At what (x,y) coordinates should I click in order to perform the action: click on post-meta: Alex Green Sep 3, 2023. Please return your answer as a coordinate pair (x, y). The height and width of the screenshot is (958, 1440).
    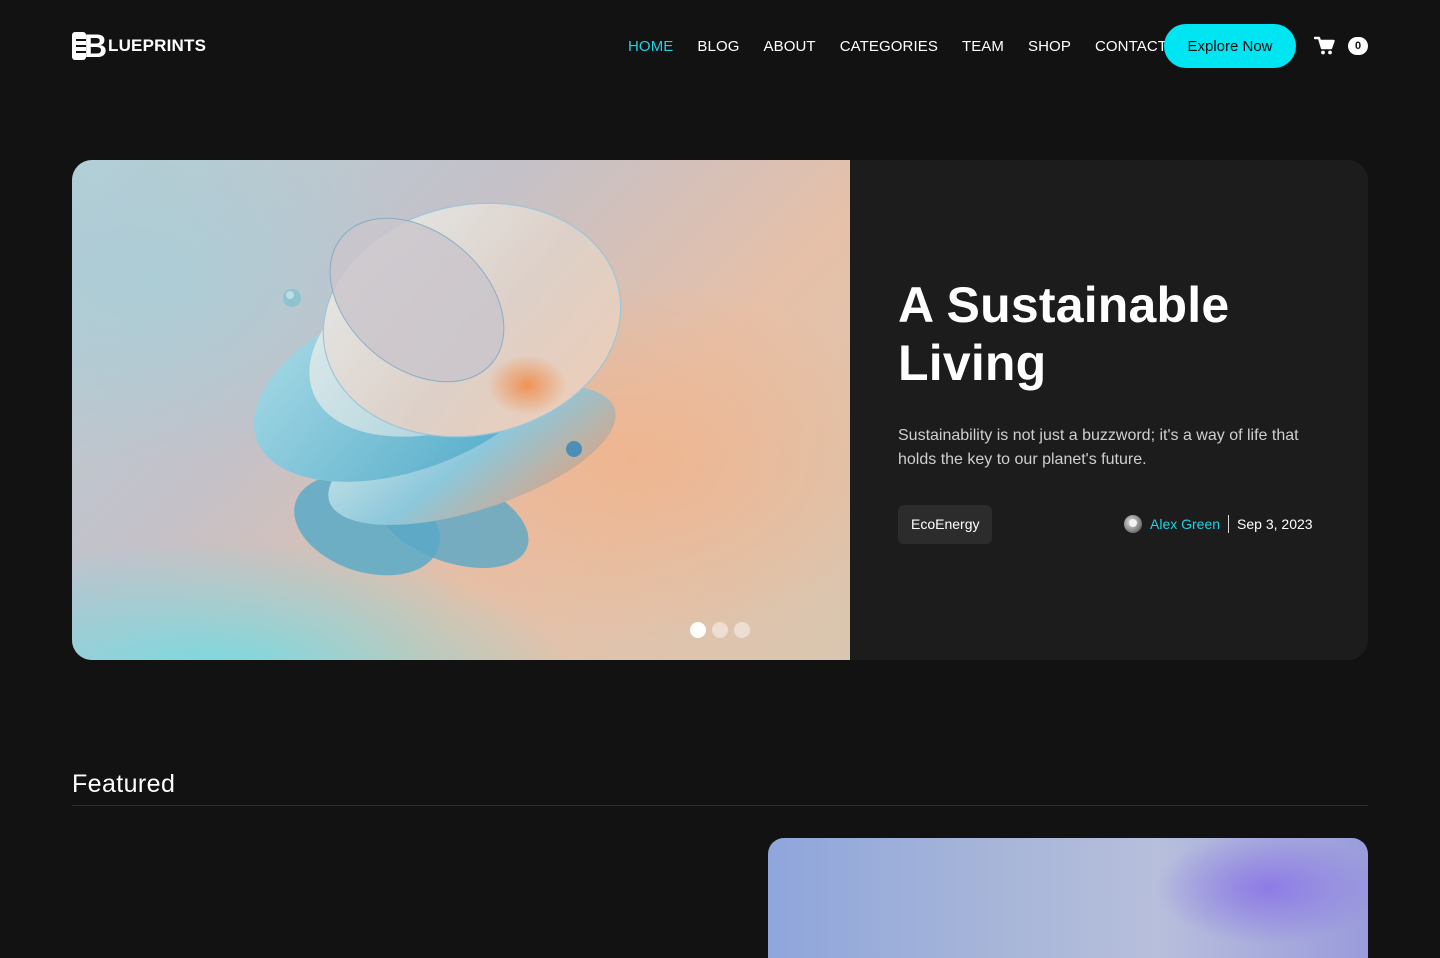
    Looking at the image, I should click on (1218, 524).